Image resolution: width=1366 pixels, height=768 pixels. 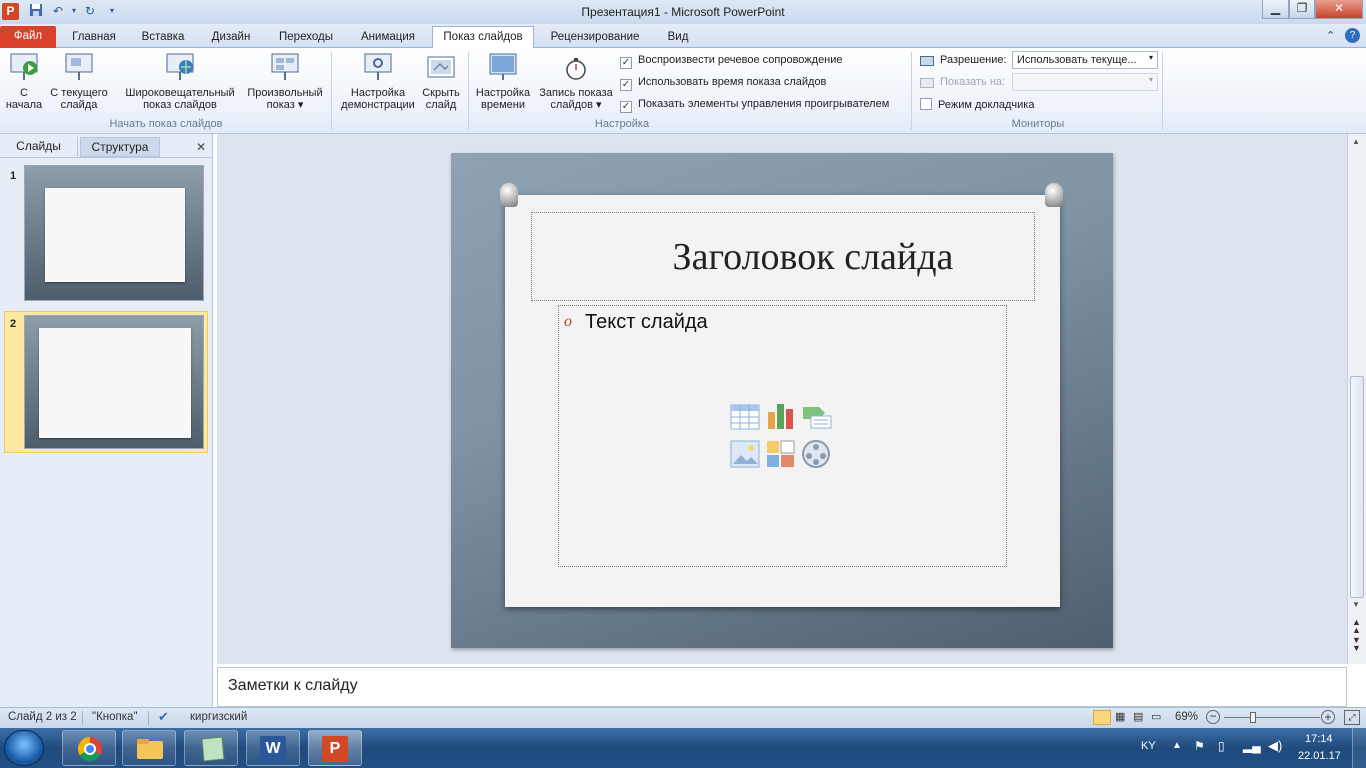 I want to click on pin-icon, so click(x=509, y=195).